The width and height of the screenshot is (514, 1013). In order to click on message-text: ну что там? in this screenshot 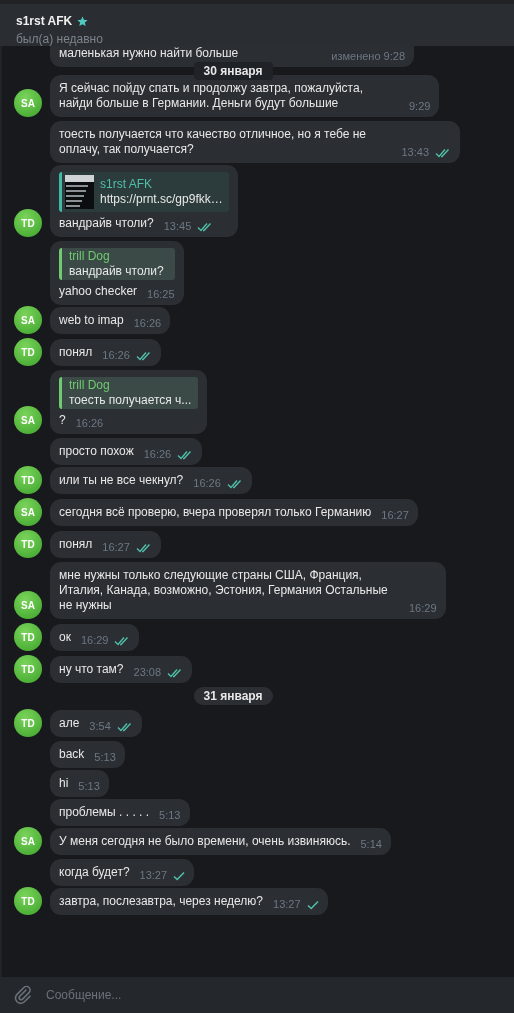, I will do `click(91, 669)`.